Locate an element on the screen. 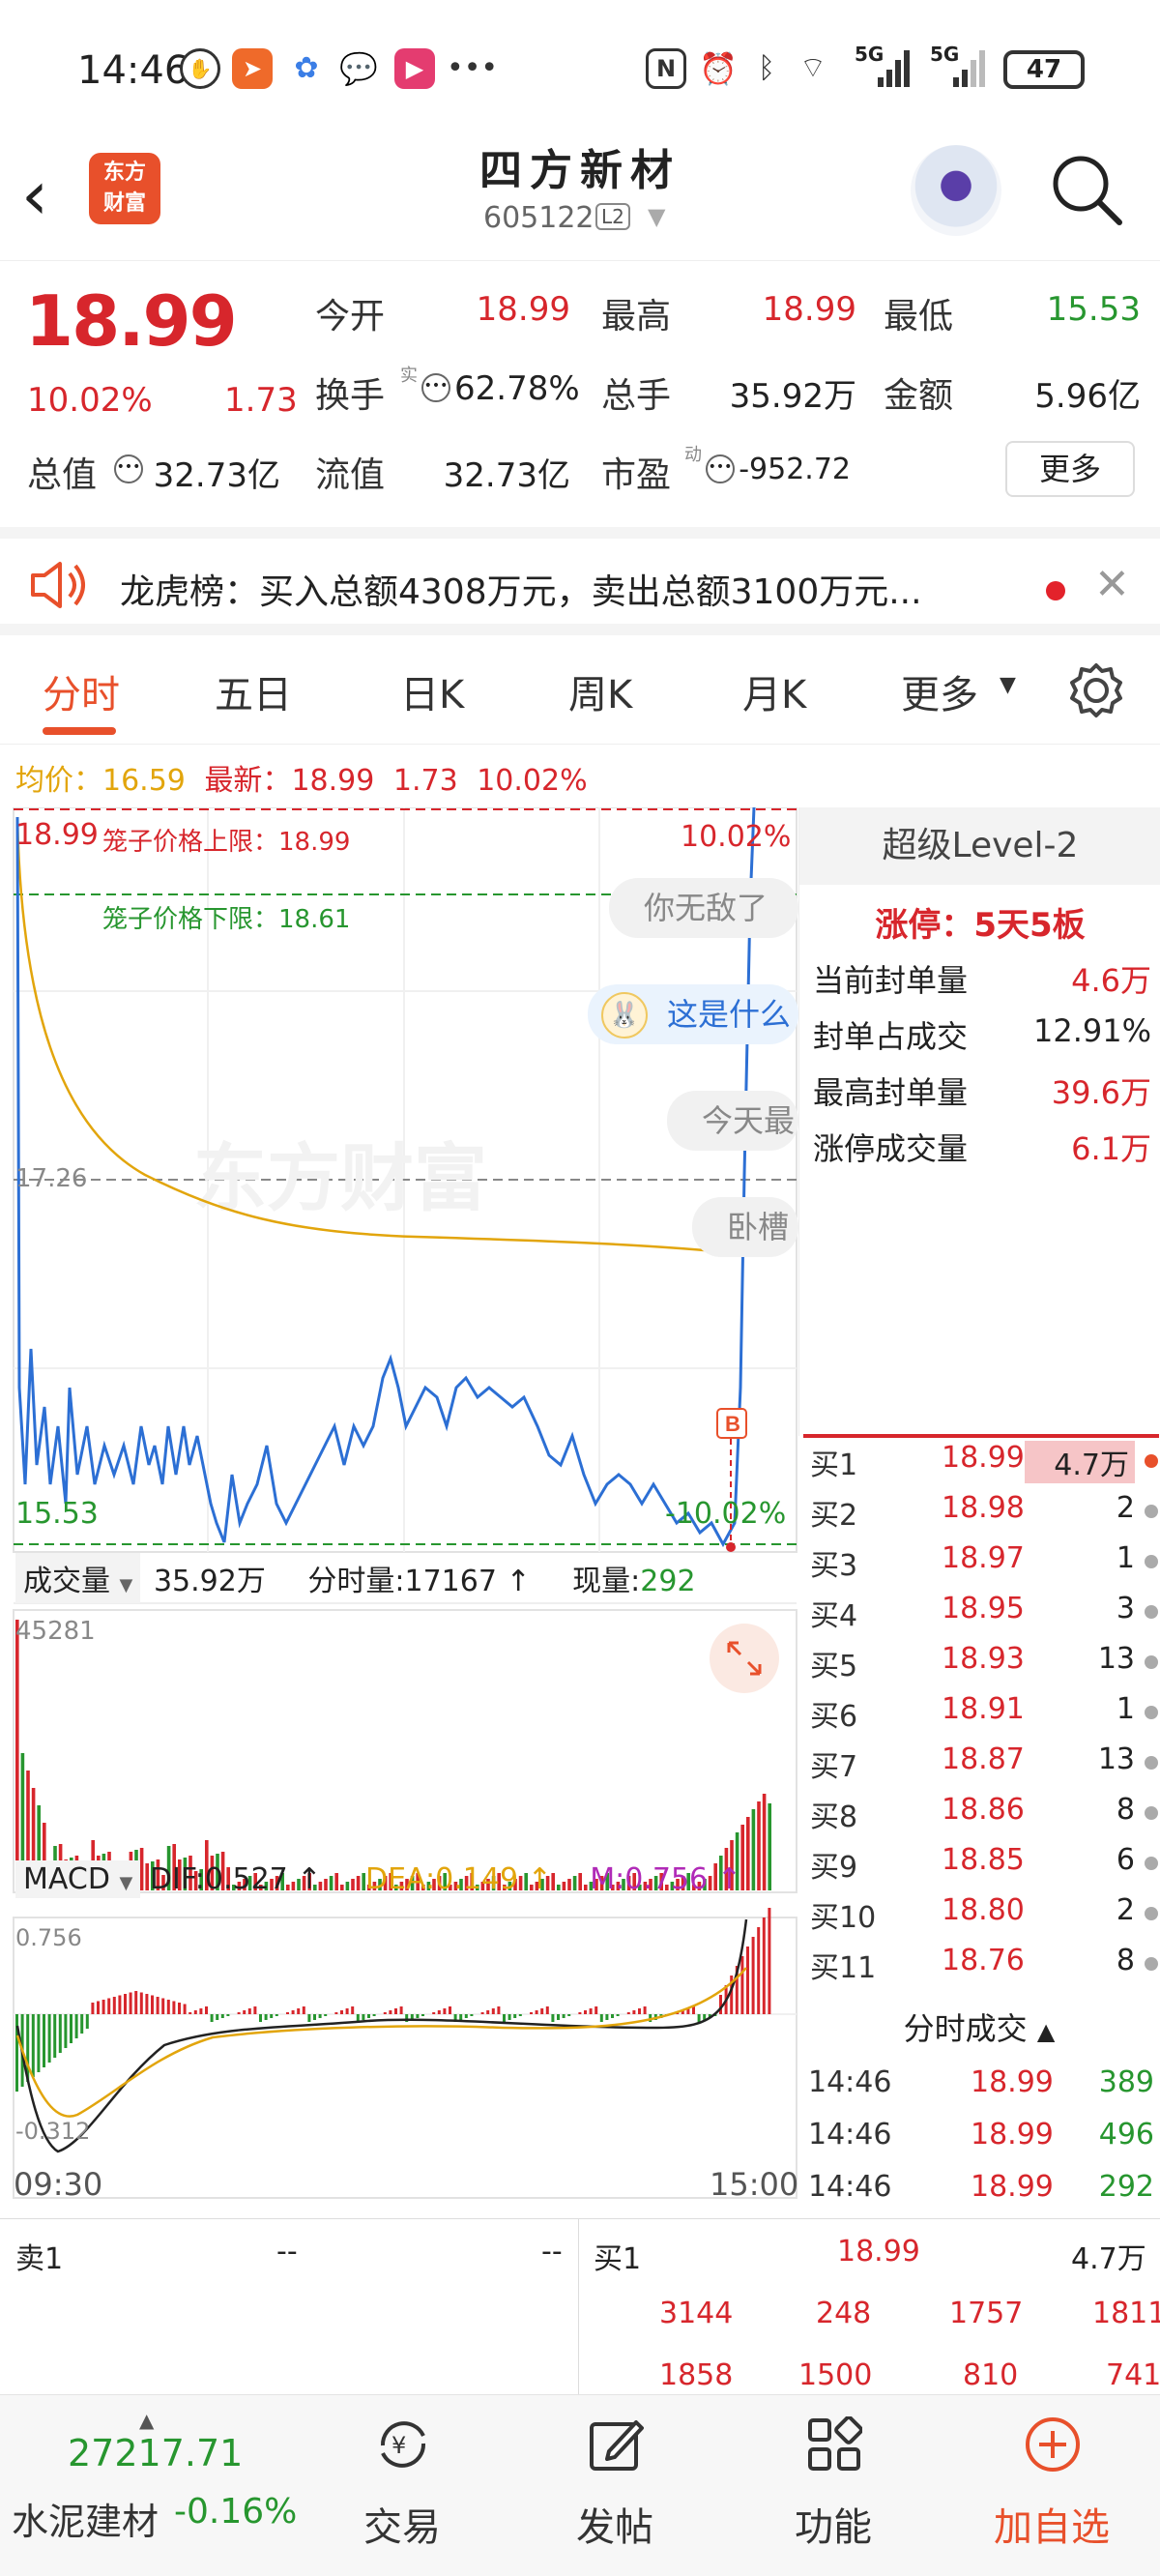 This screenshot has height=2576, width=1160. tick-qty: 389 is located at coordinates (1126, 2082).